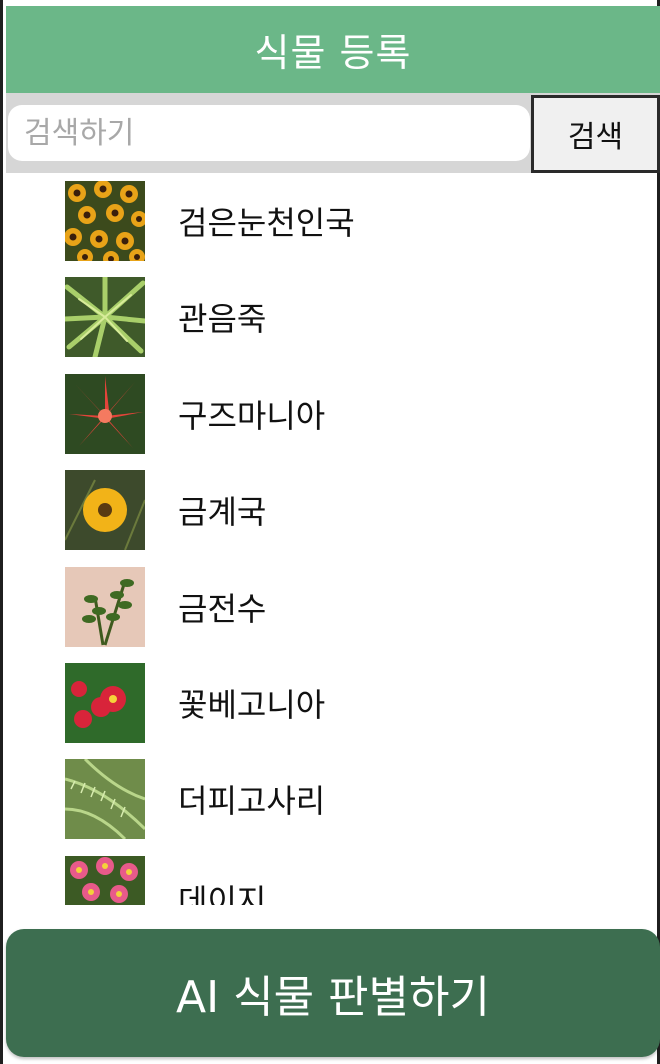 The width and height of the screenshot is (660, 1064). Describe the element at coordinates (345, 799) in the screenshot. I see `list-item: 더피고사리` at that location.